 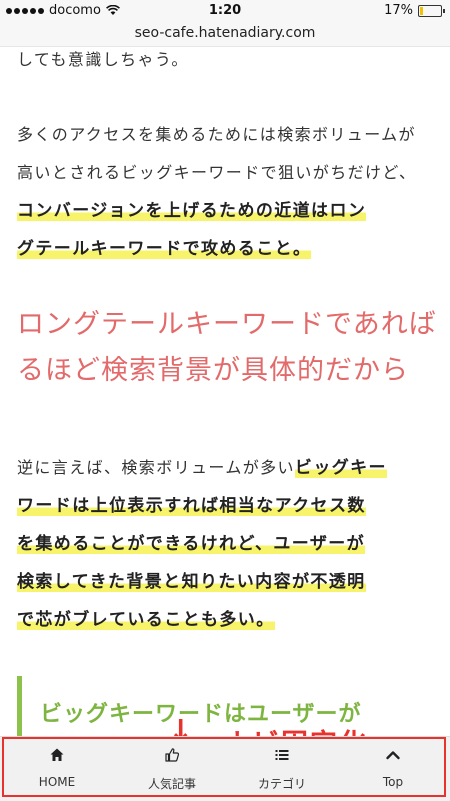 What do you see at coordinates (282, 768) in the screenshot?
I see `nav-category: カテゴリ` at bounding box center [282, 768].